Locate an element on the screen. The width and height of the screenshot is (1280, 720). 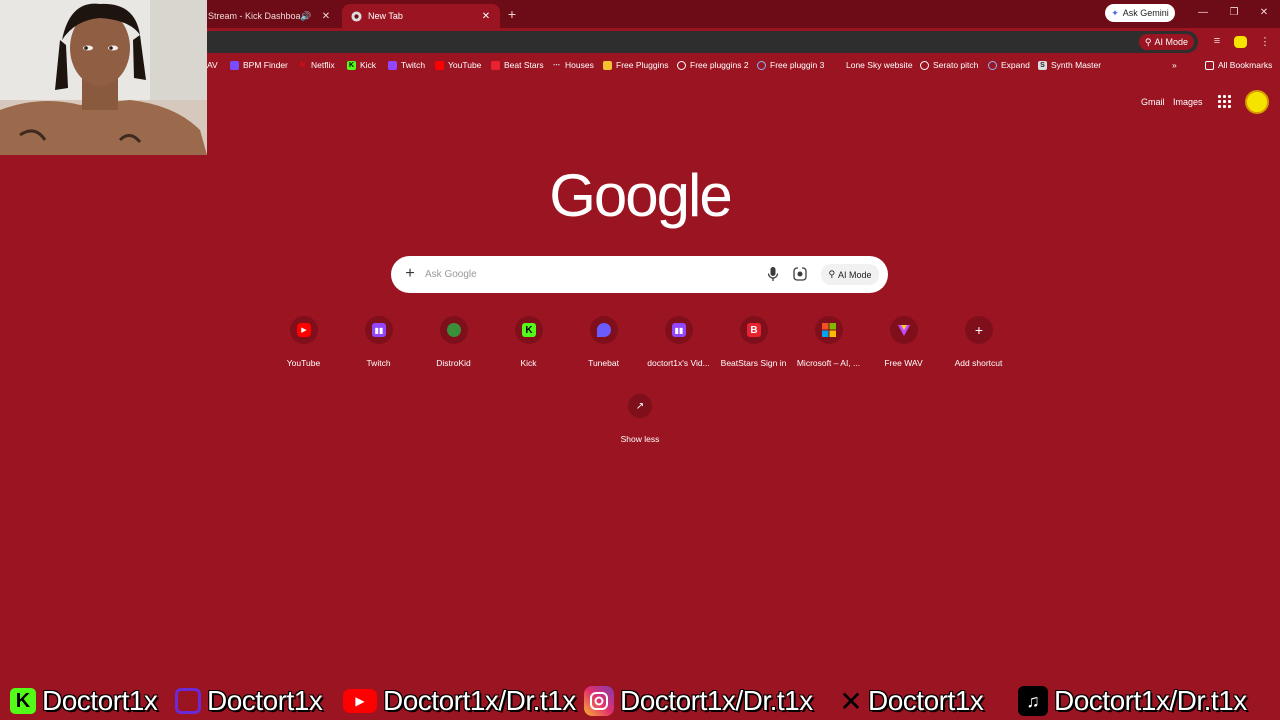
bookmark-twitch: Twitch is located at coordinates (406, 65).